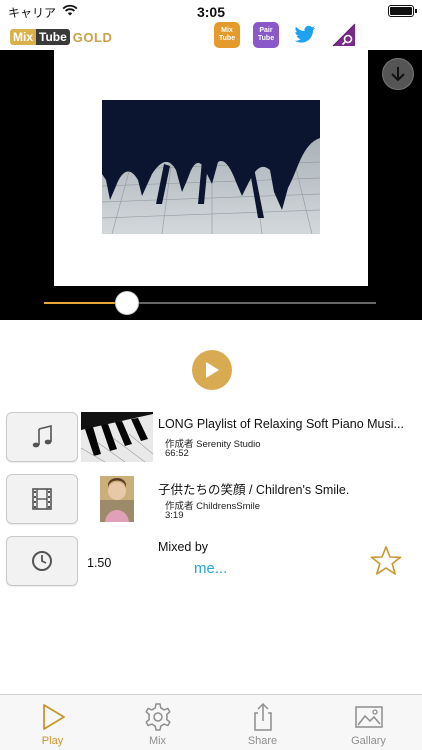 The image size is (422, 750). I want to click on play-icon, so click(212, 370).